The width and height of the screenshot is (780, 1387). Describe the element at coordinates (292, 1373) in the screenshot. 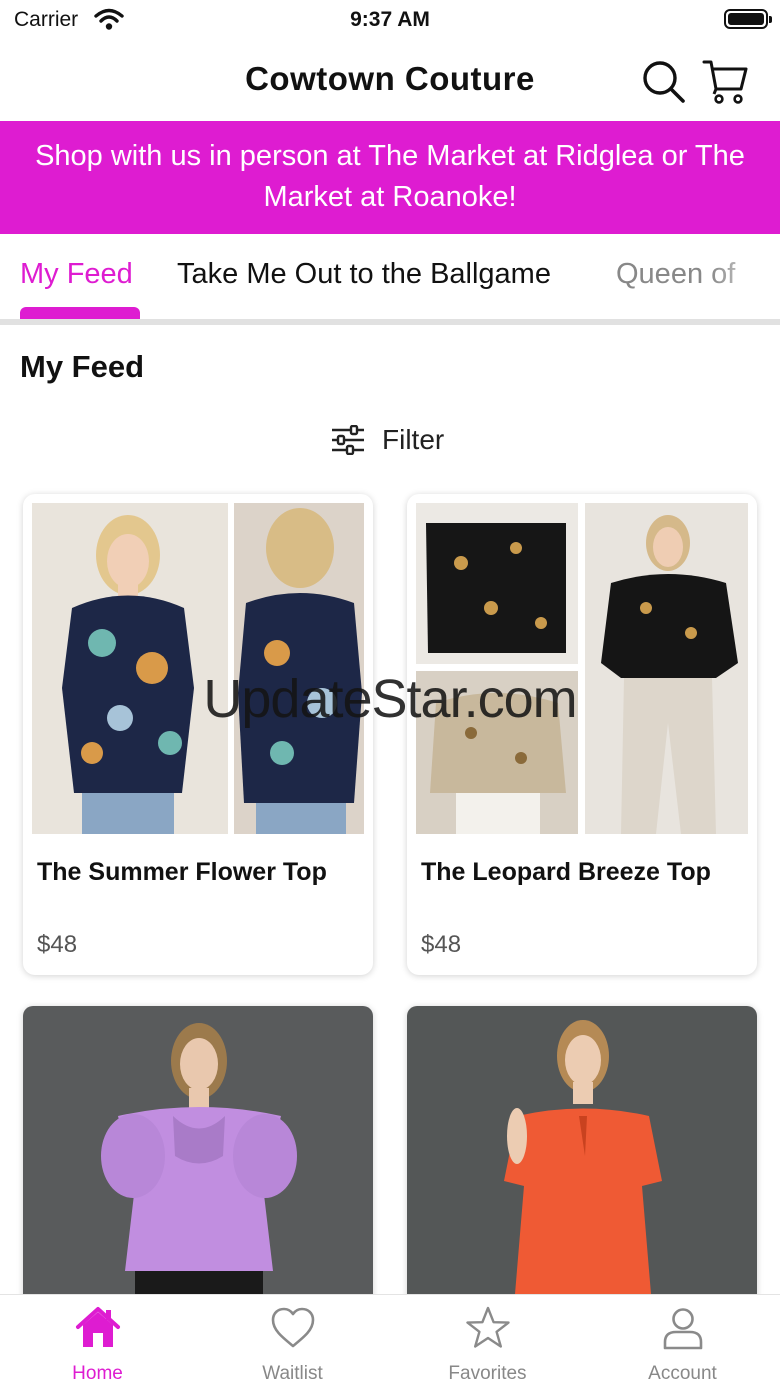

I see `tabbar-label-waitlist: Waitlist` at that location.